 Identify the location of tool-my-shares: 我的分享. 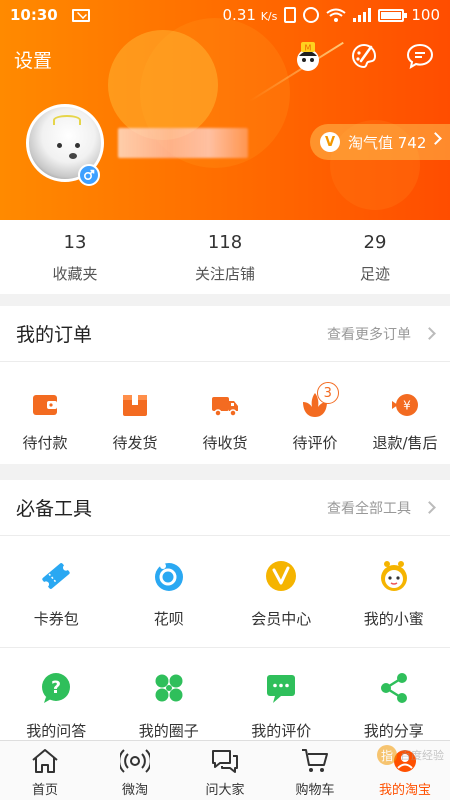
(394, 694).